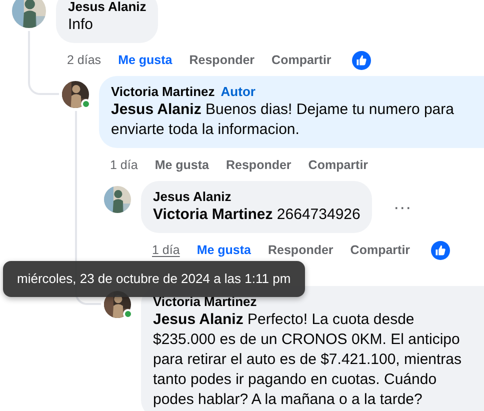  I want to click on comment-text: Jesus Alaniz Buenos dias! Dejame tu numero para enviarte toda la informacion., so click(283, 120).